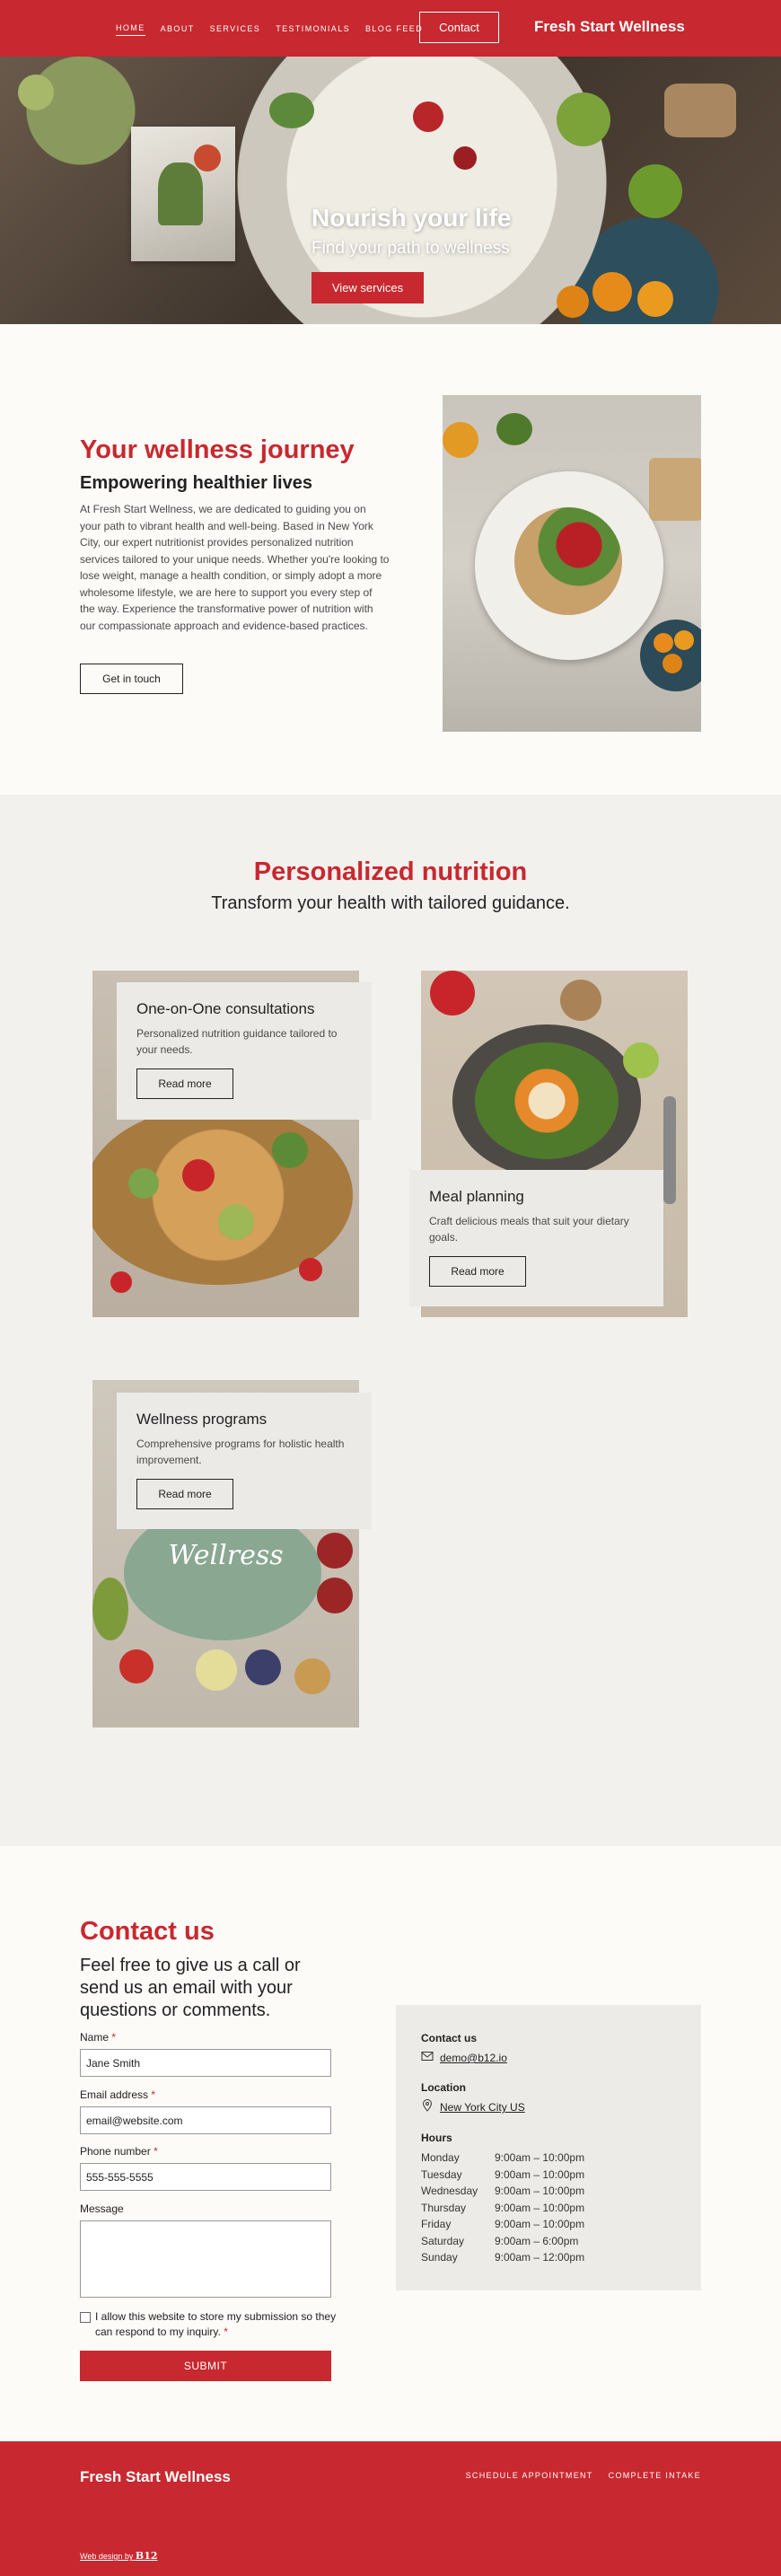 The height and width of the screenshot is (2576, 781). I want to click on journey-food-photo, so click(572, 563).